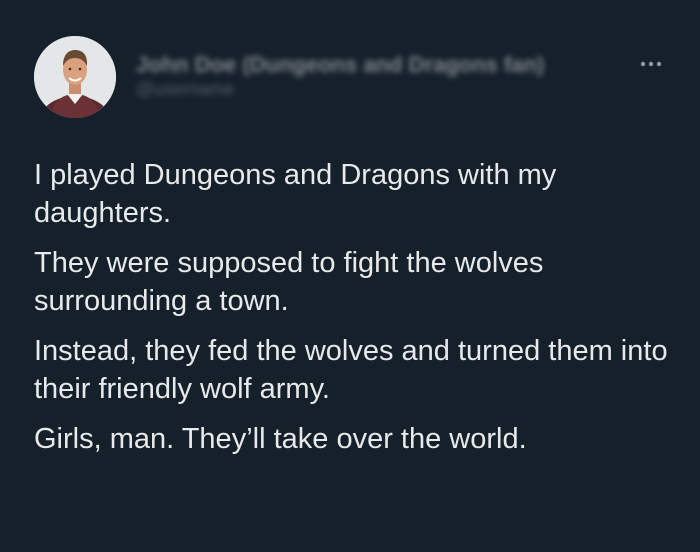  What do you see at coordinates (280, 439) in the screenshot?
I see `tweet-paragraph: Girls, man. They’ll take over the world.` at bounding box center [280, 439].